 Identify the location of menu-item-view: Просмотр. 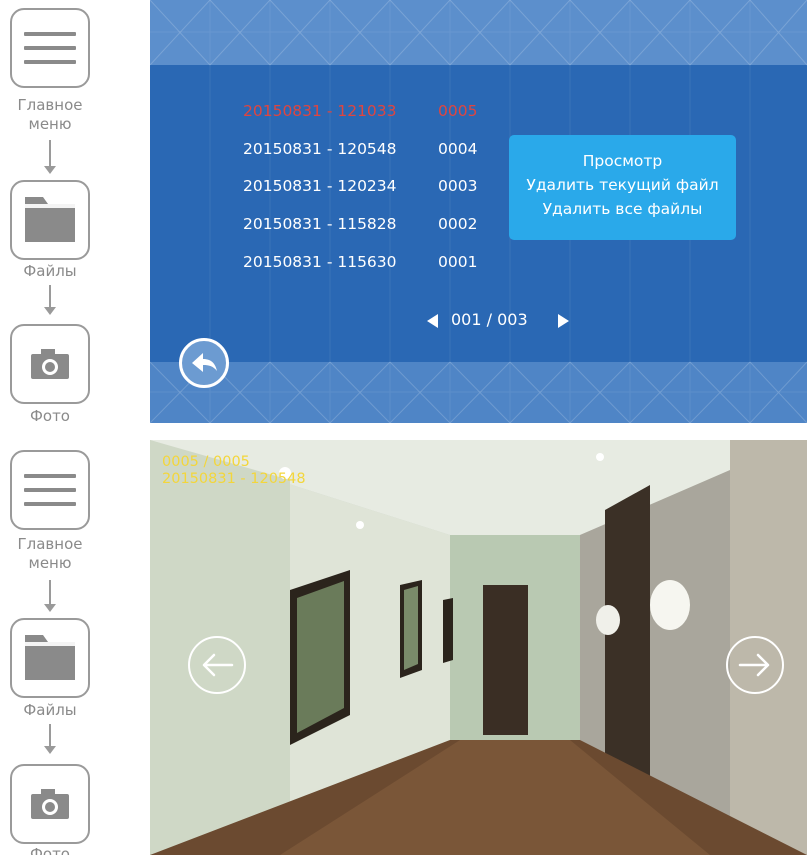
(622, 161).